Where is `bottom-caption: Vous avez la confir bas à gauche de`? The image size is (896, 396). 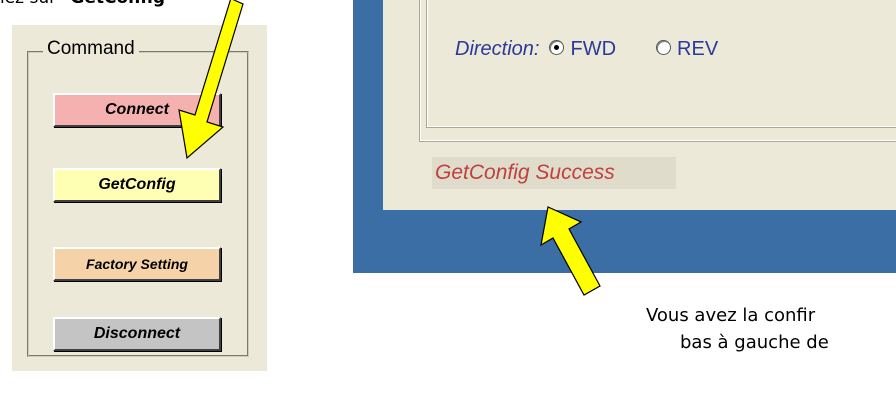
bottom-caption: Vous avez la confir bas à gauche de is located at coordinates (737, 329).